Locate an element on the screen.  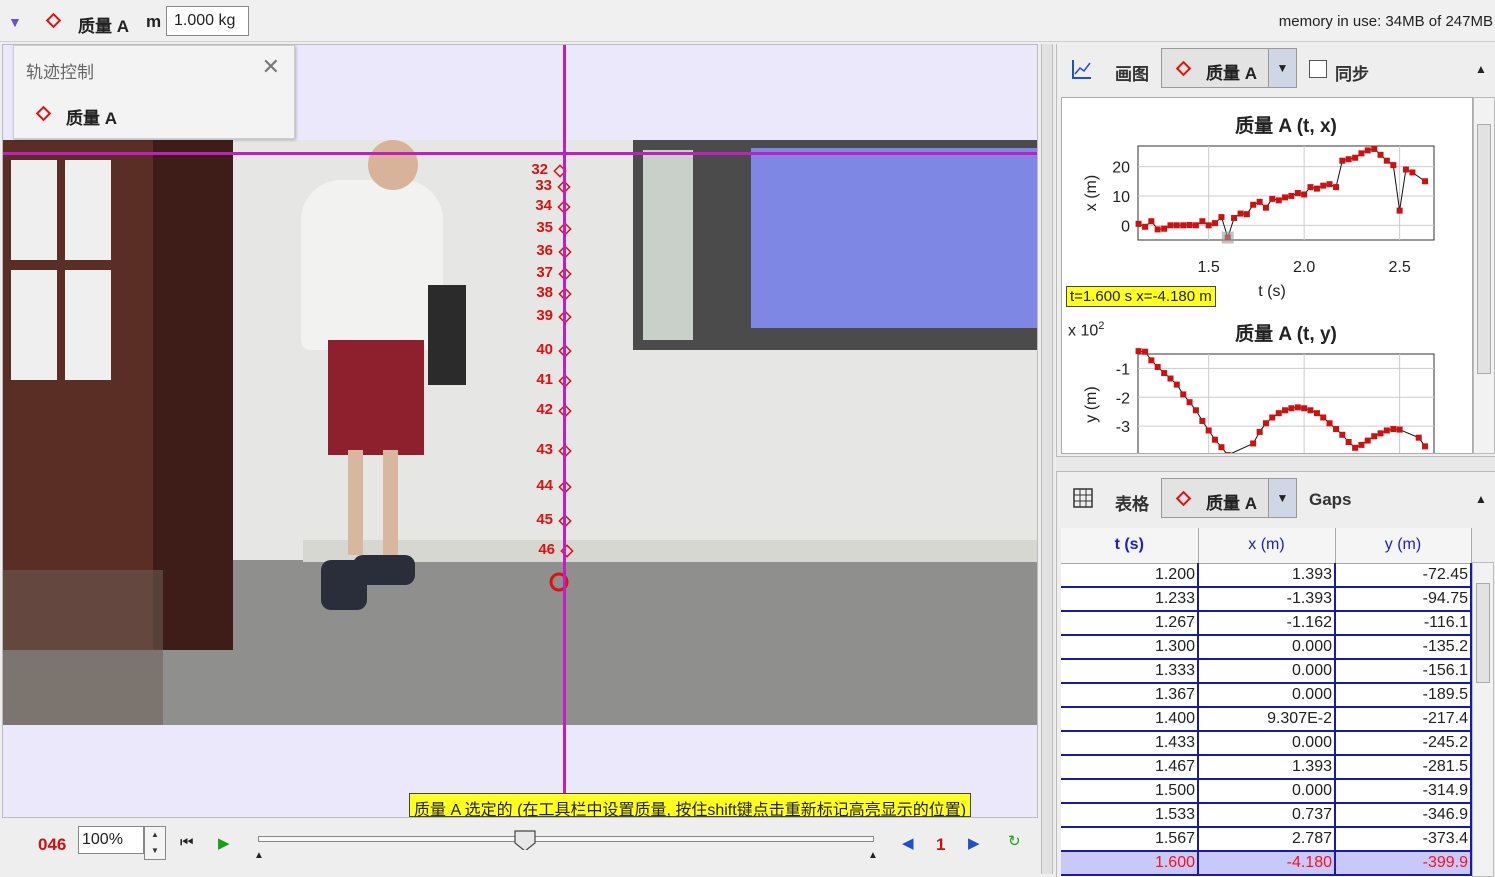
table-cell: 1.500 is located at coordinates (1130, 791).